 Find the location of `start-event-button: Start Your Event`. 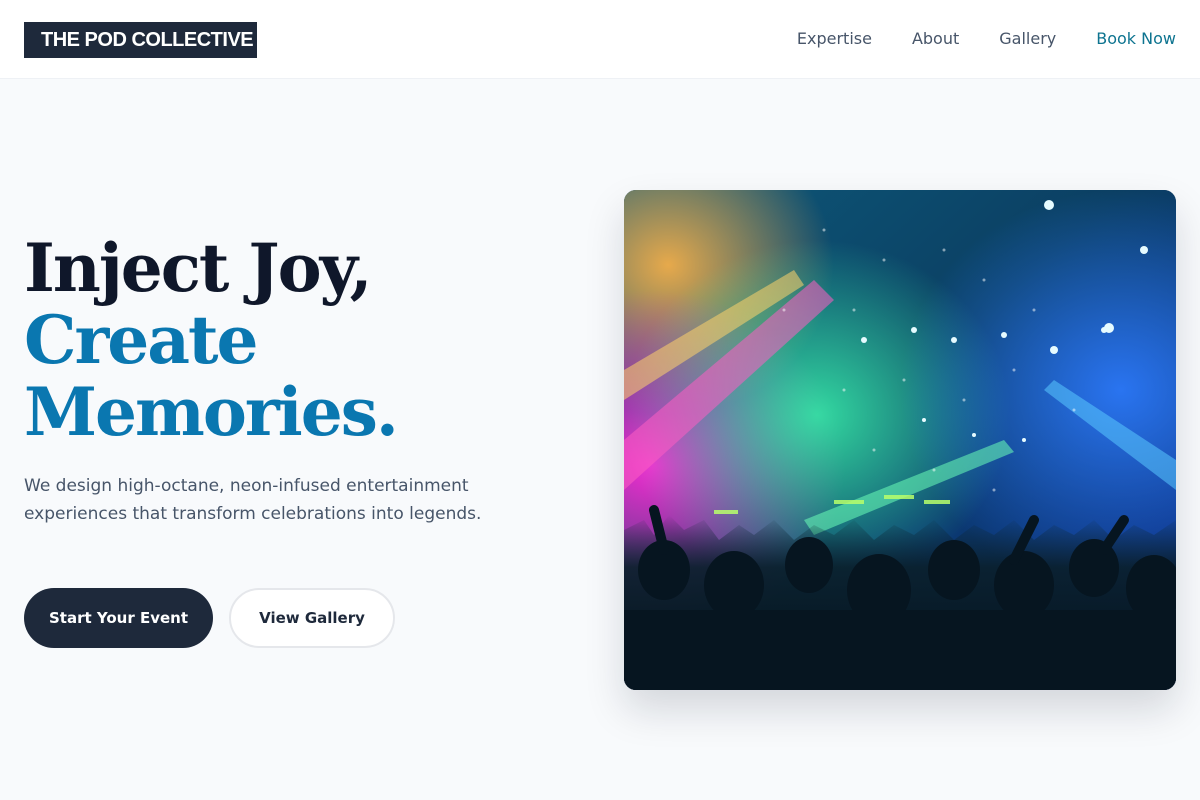

start-event-button: Start Your Event is located at coordinates (118, 618).